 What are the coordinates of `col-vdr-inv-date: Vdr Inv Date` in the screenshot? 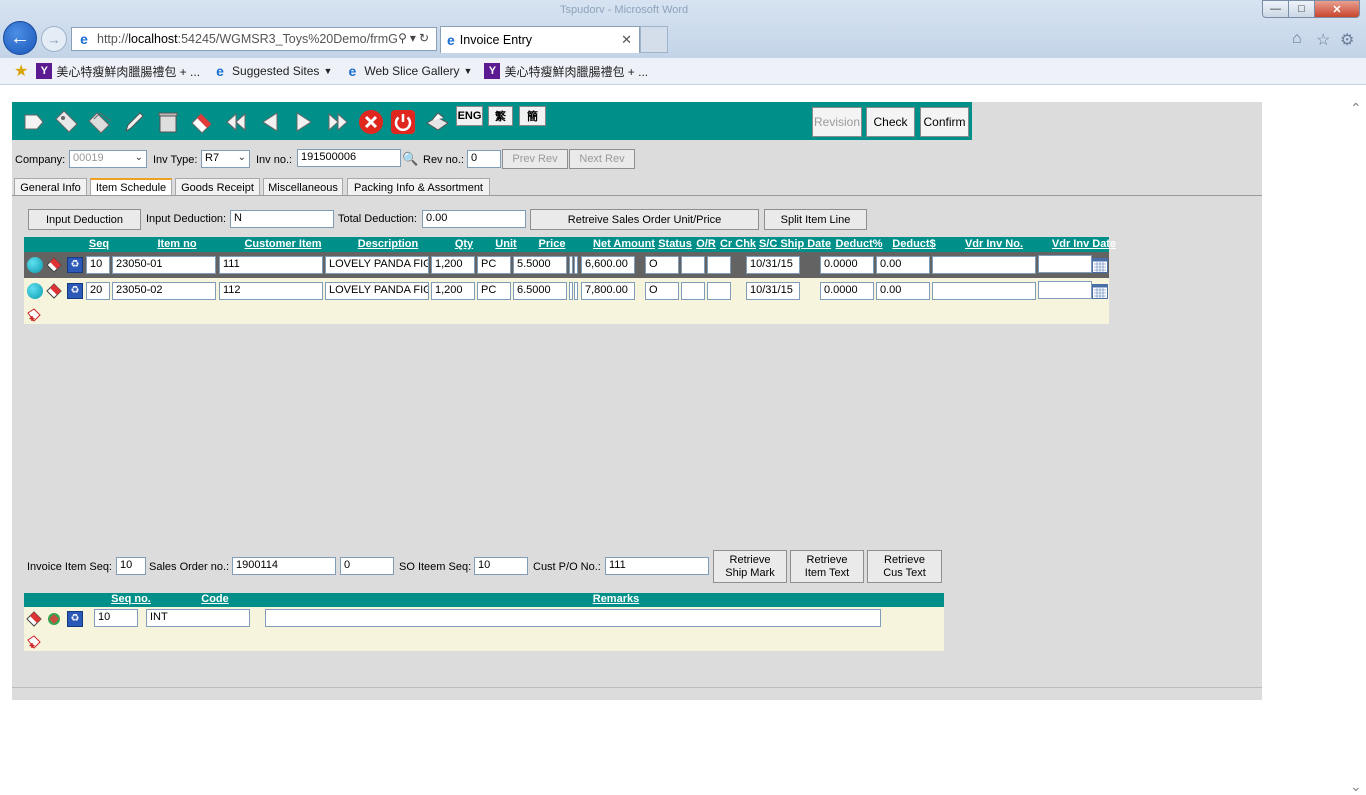 It's located at (1084, 244).